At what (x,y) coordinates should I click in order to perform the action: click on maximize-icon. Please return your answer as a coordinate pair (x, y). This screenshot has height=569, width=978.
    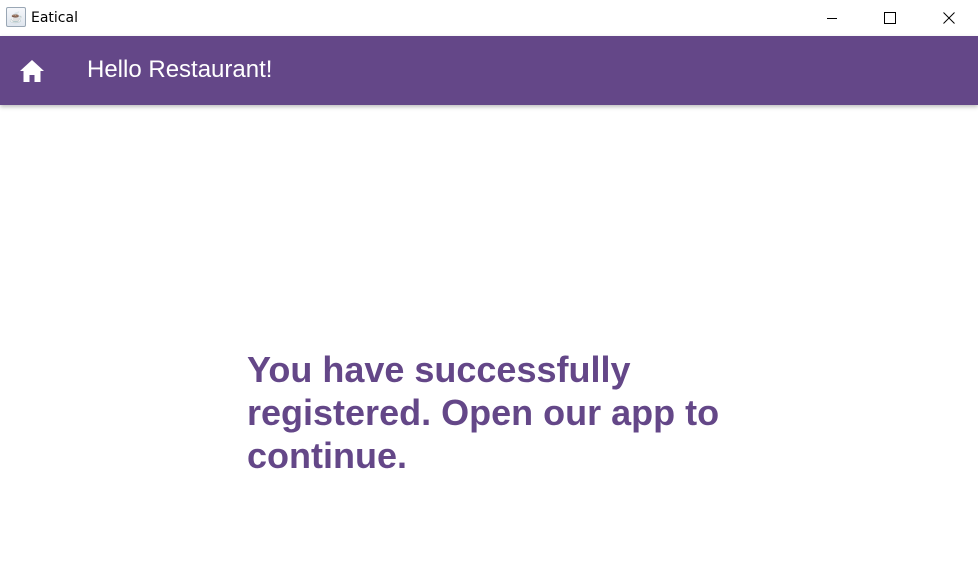
    Looking at the image, I should click on (890, 18).